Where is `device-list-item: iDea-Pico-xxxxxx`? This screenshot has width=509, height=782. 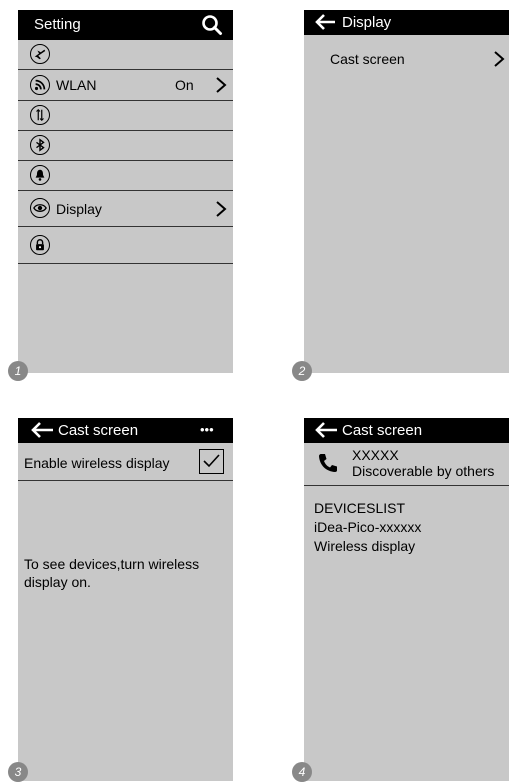 device-list-item: iDea-Pico-xxxxxx is located at coordinates (367, 527).